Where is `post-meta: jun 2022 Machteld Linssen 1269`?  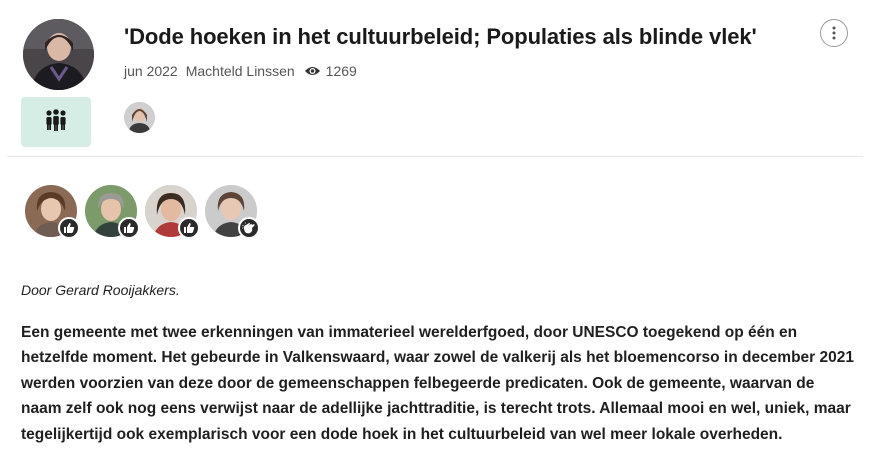 post-meta: jun 2022 Machteld Linssen 1269 is located at coordinates (240, 71).